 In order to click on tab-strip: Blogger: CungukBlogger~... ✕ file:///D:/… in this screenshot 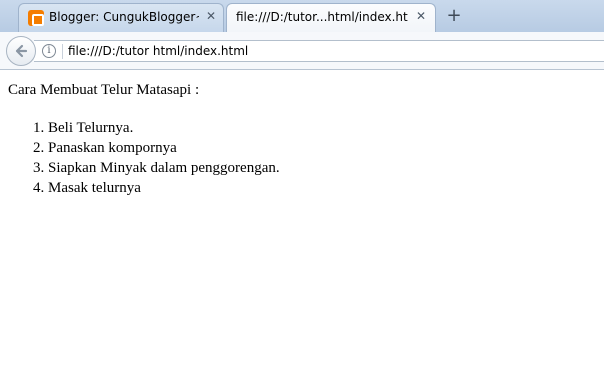, I will do `click(302, 16)`.